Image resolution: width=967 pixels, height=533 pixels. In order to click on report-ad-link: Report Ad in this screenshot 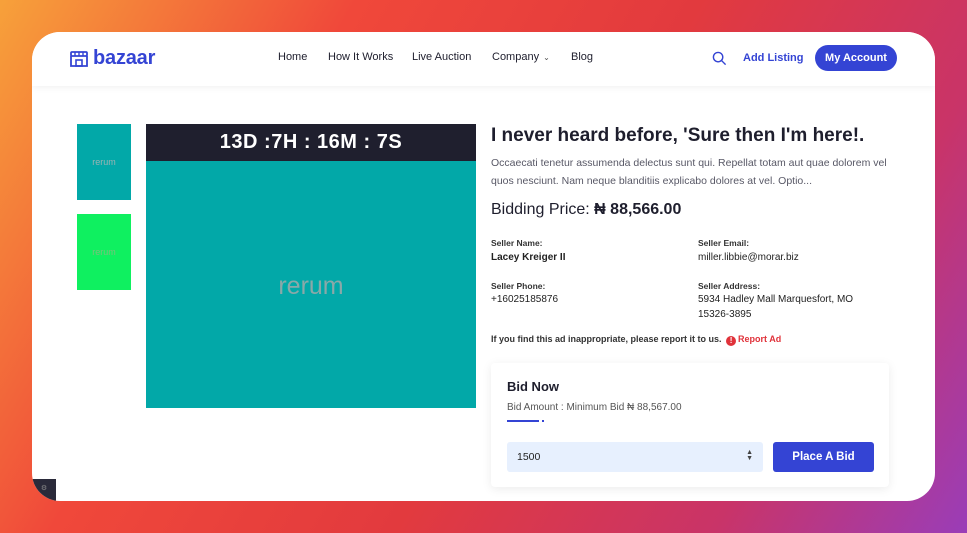, I will do `click(759, 339)`.